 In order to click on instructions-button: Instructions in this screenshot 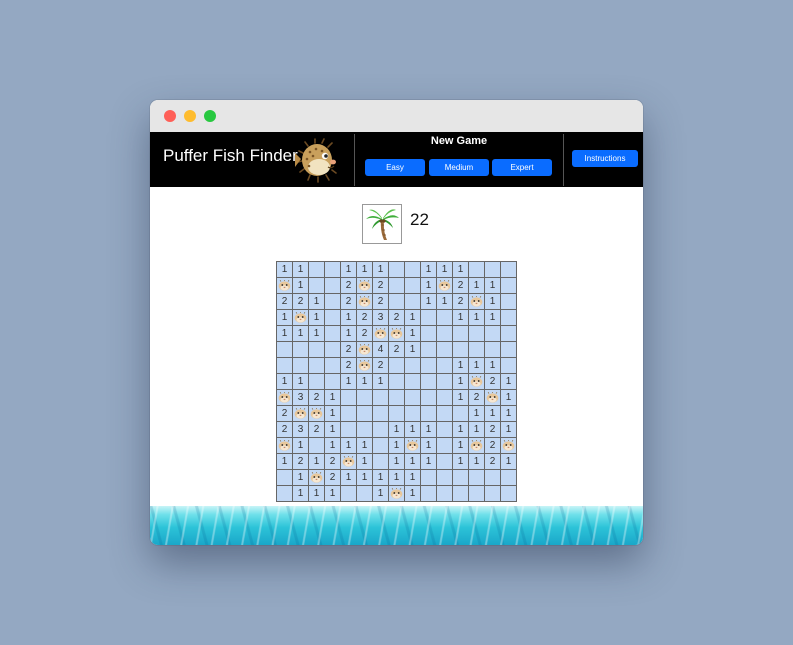, I will do `click(605, 158)`.